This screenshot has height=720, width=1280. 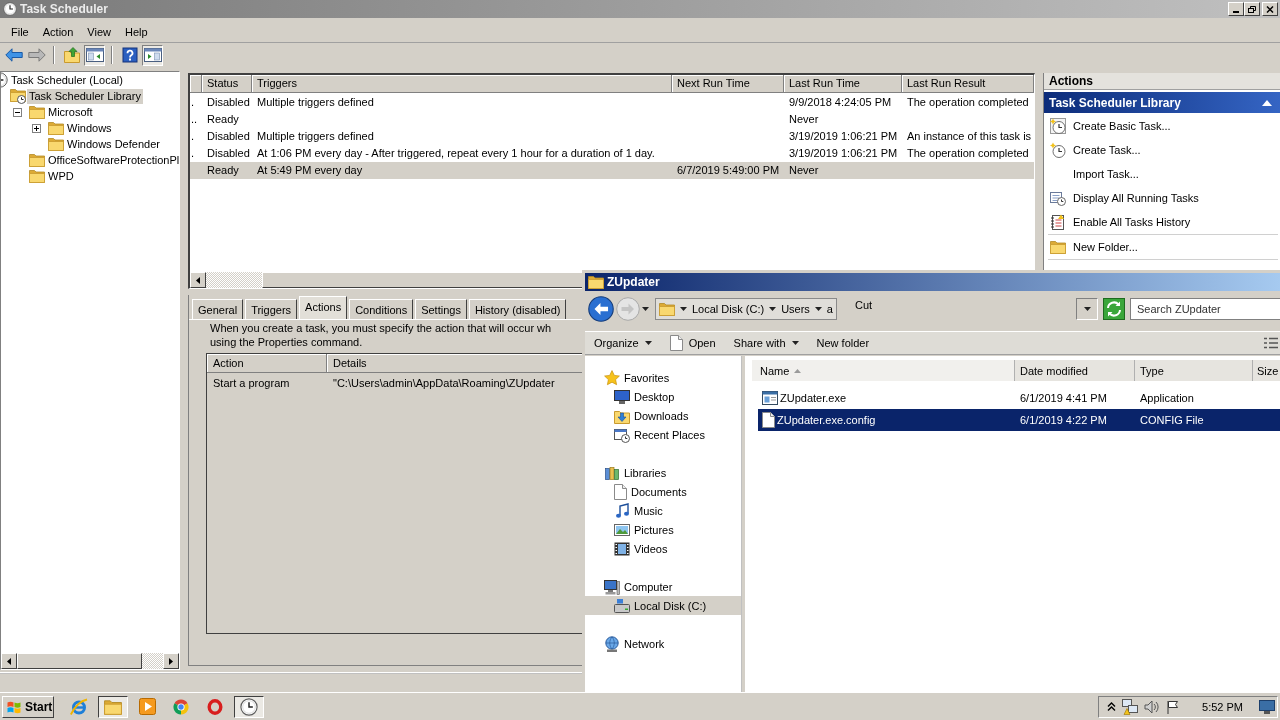 I want to click on tree-item: OfficeSoftwareProtectionPl, so click(x=114, y=160).